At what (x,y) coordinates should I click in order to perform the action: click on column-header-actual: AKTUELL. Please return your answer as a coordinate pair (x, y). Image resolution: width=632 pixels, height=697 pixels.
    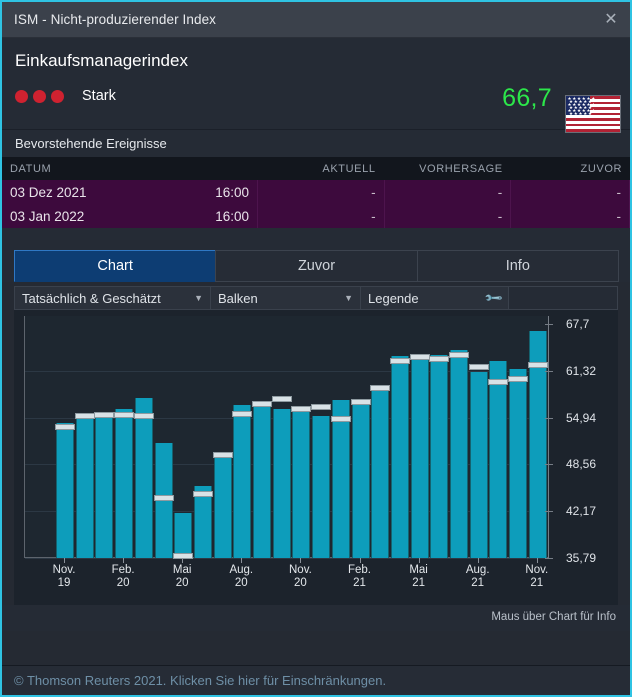
    Looking at the image, I should click on (349, 168).